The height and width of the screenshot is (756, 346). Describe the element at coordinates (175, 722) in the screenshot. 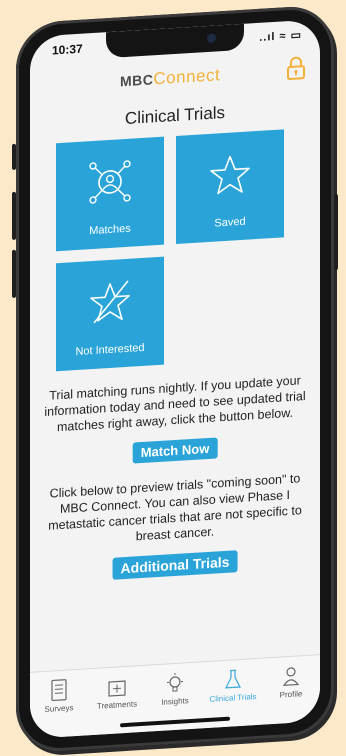

I see `home-indicator` at that location.